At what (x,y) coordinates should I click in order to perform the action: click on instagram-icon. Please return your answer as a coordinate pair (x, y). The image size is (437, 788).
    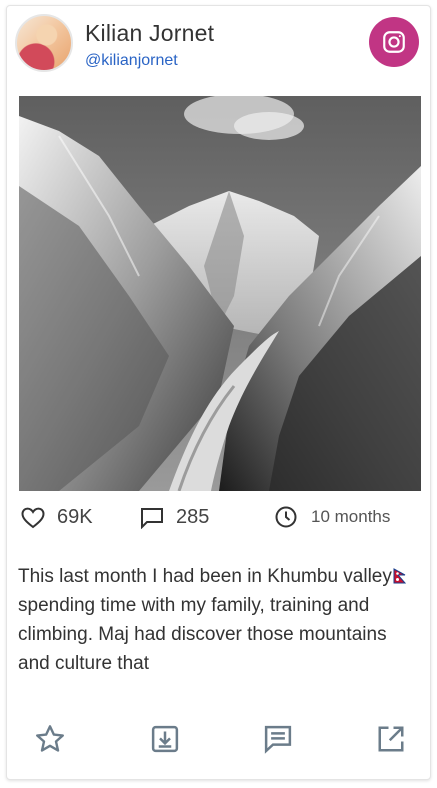
    Looking at the image, I should click on (394, 42).